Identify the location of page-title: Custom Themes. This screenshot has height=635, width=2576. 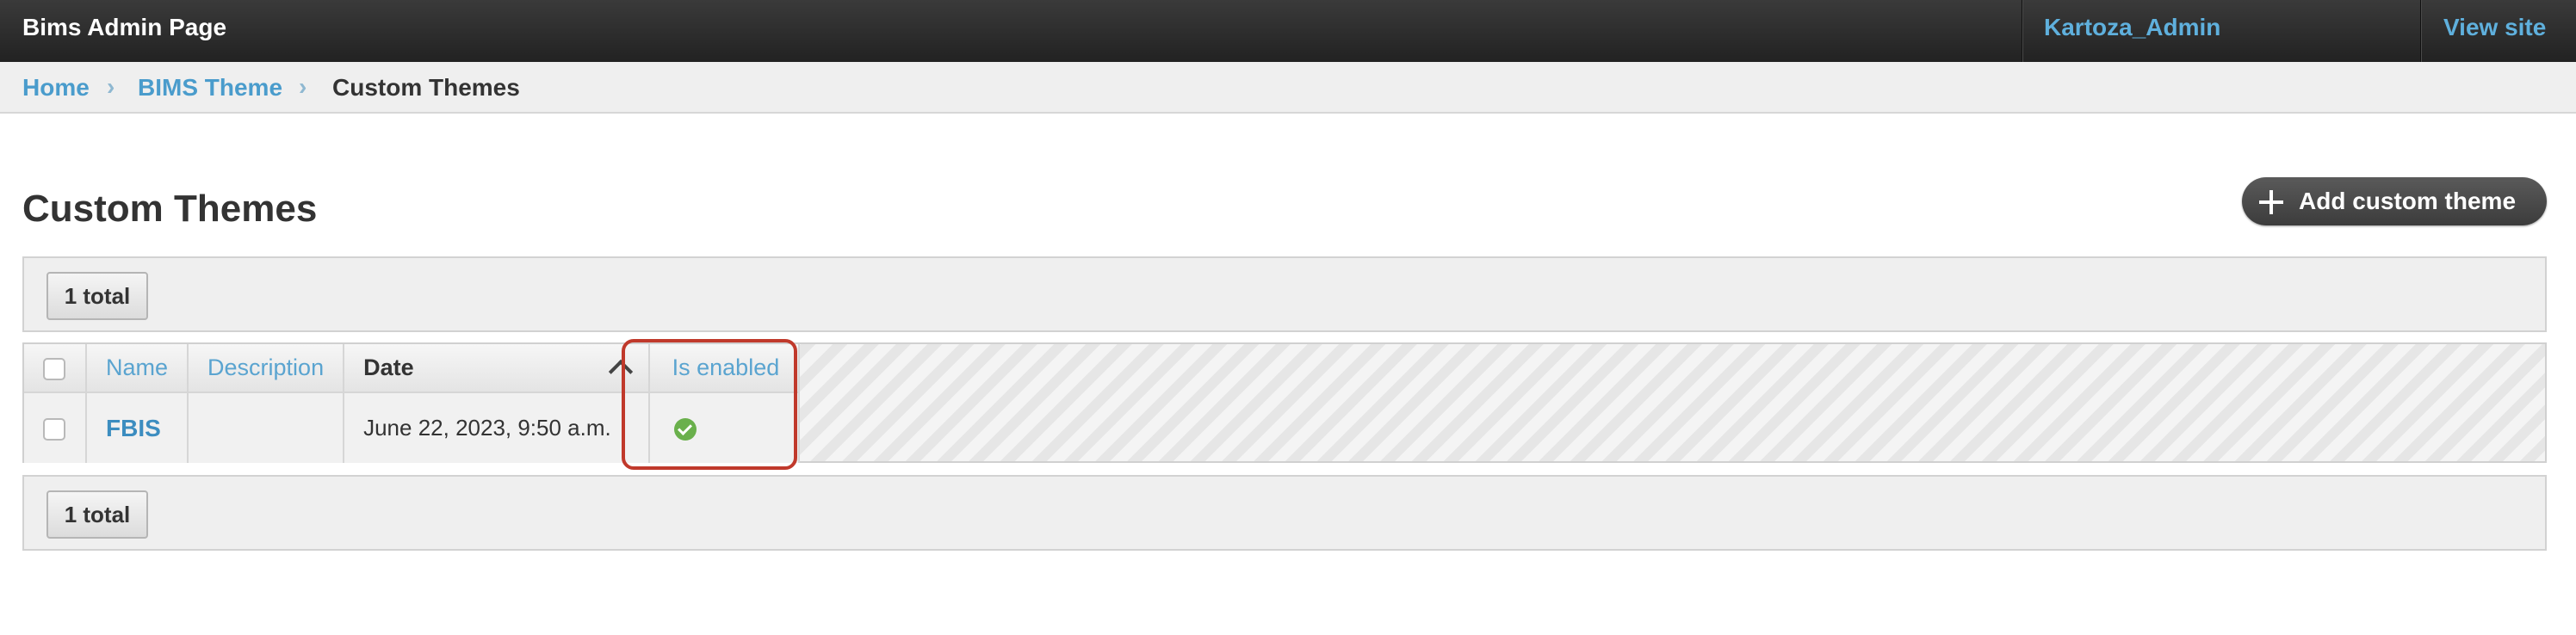
(170, 209).